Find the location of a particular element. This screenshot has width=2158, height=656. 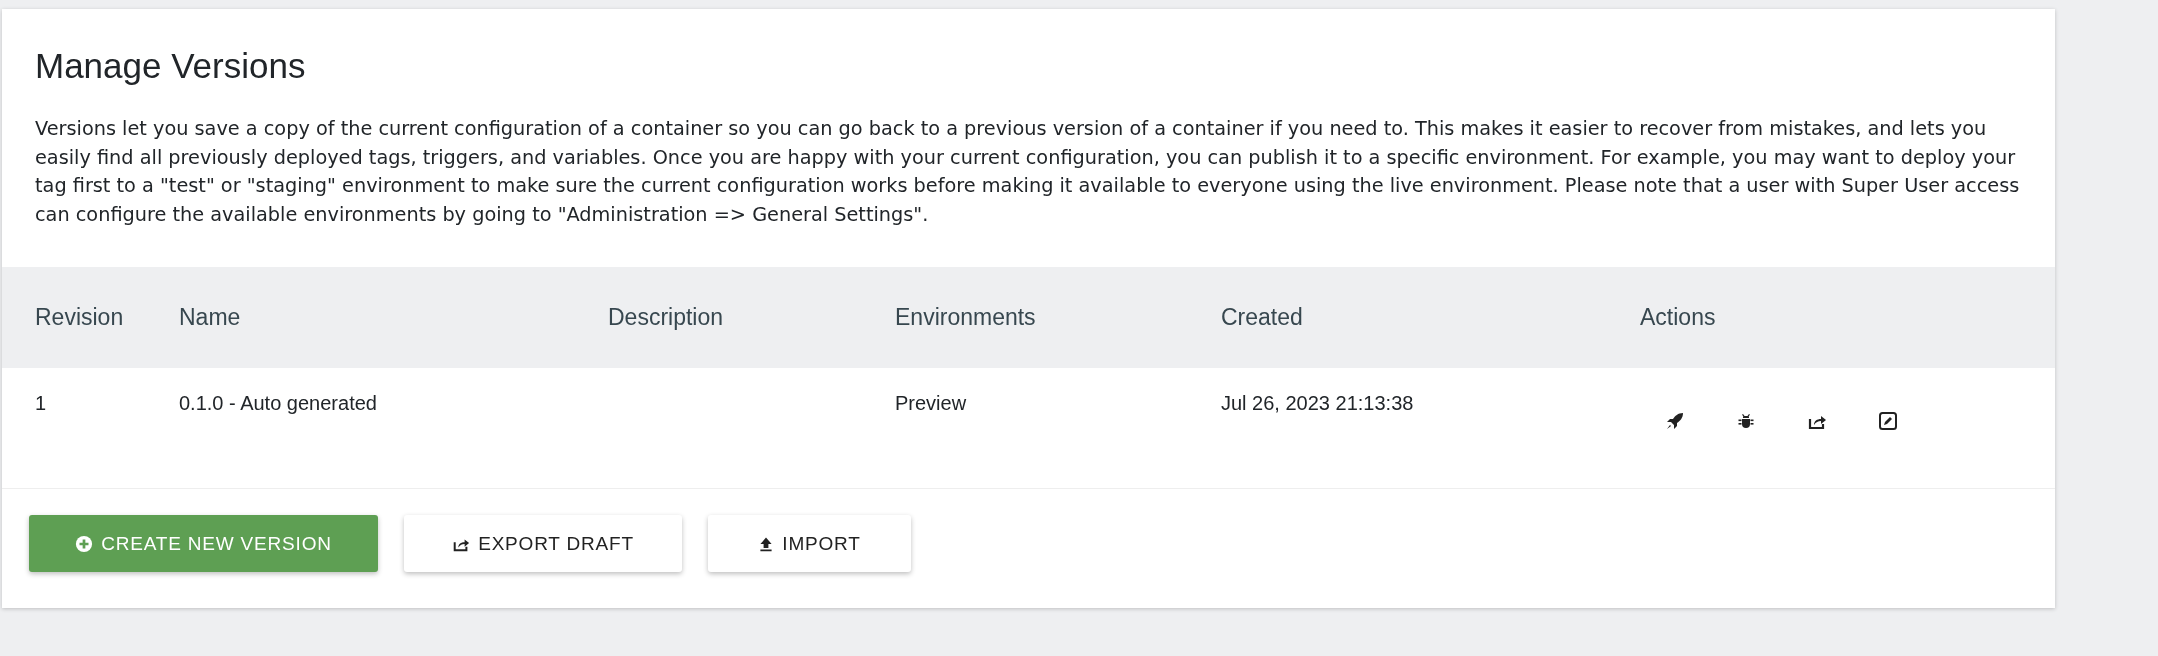

table-cell-text: 0.1.0 - Auto generated is located at coordinates (278, 403).